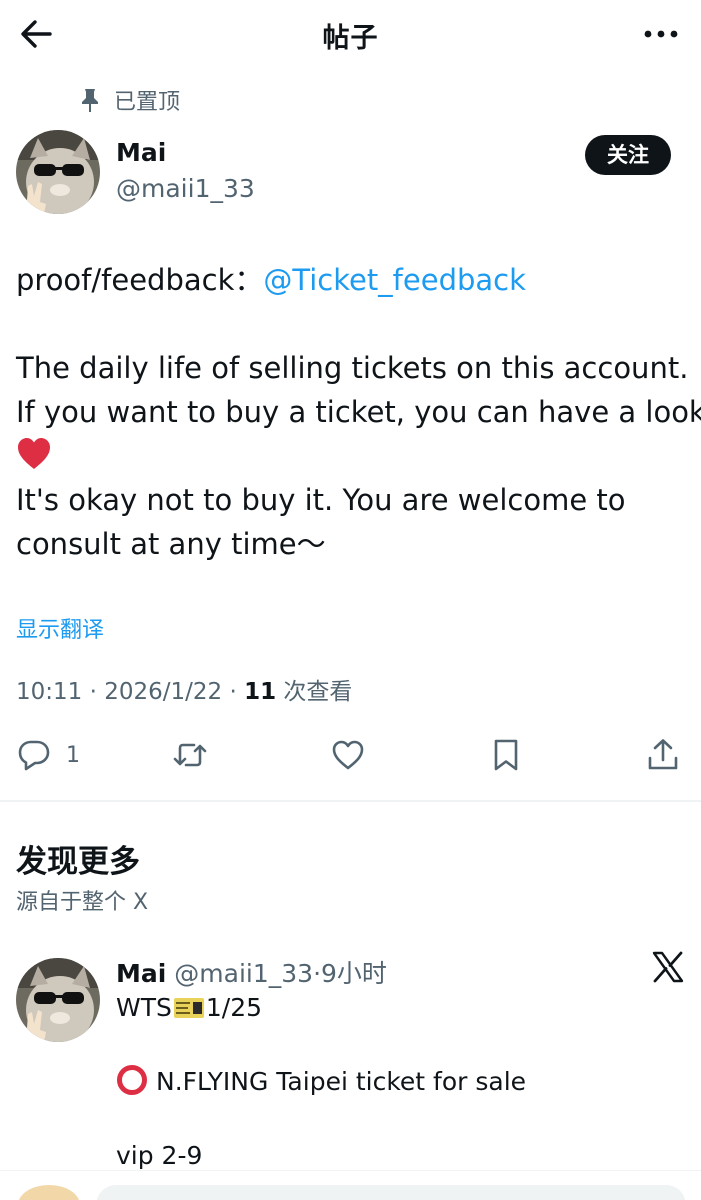 The image size is (701, 1200). I want to click on reply-count: 1, so click(73, 755).